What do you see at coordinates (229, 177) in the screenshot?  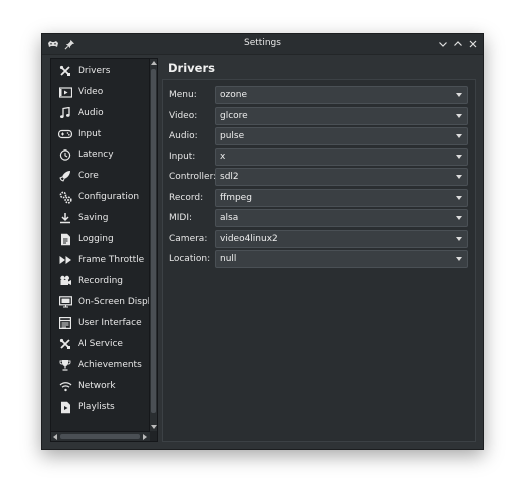 I see `select-value: sdl2` at bounding box center [229, 177].